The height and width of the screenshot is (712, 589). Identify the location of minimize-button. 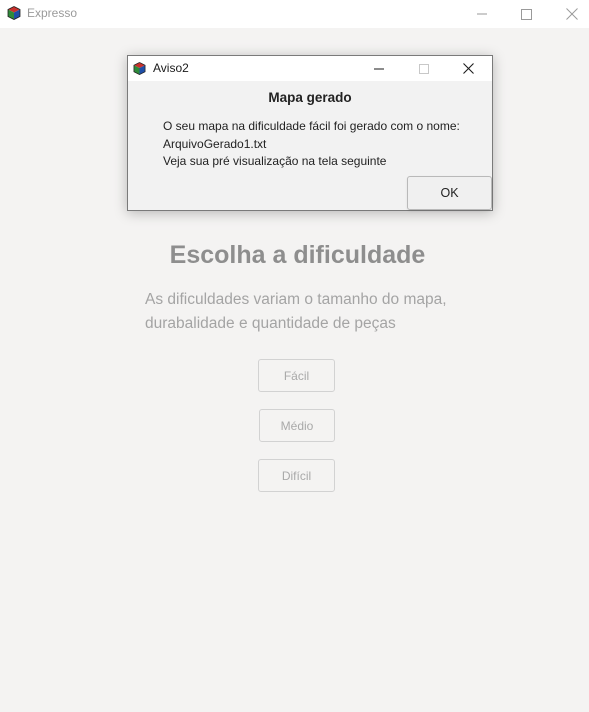
(482, 14).